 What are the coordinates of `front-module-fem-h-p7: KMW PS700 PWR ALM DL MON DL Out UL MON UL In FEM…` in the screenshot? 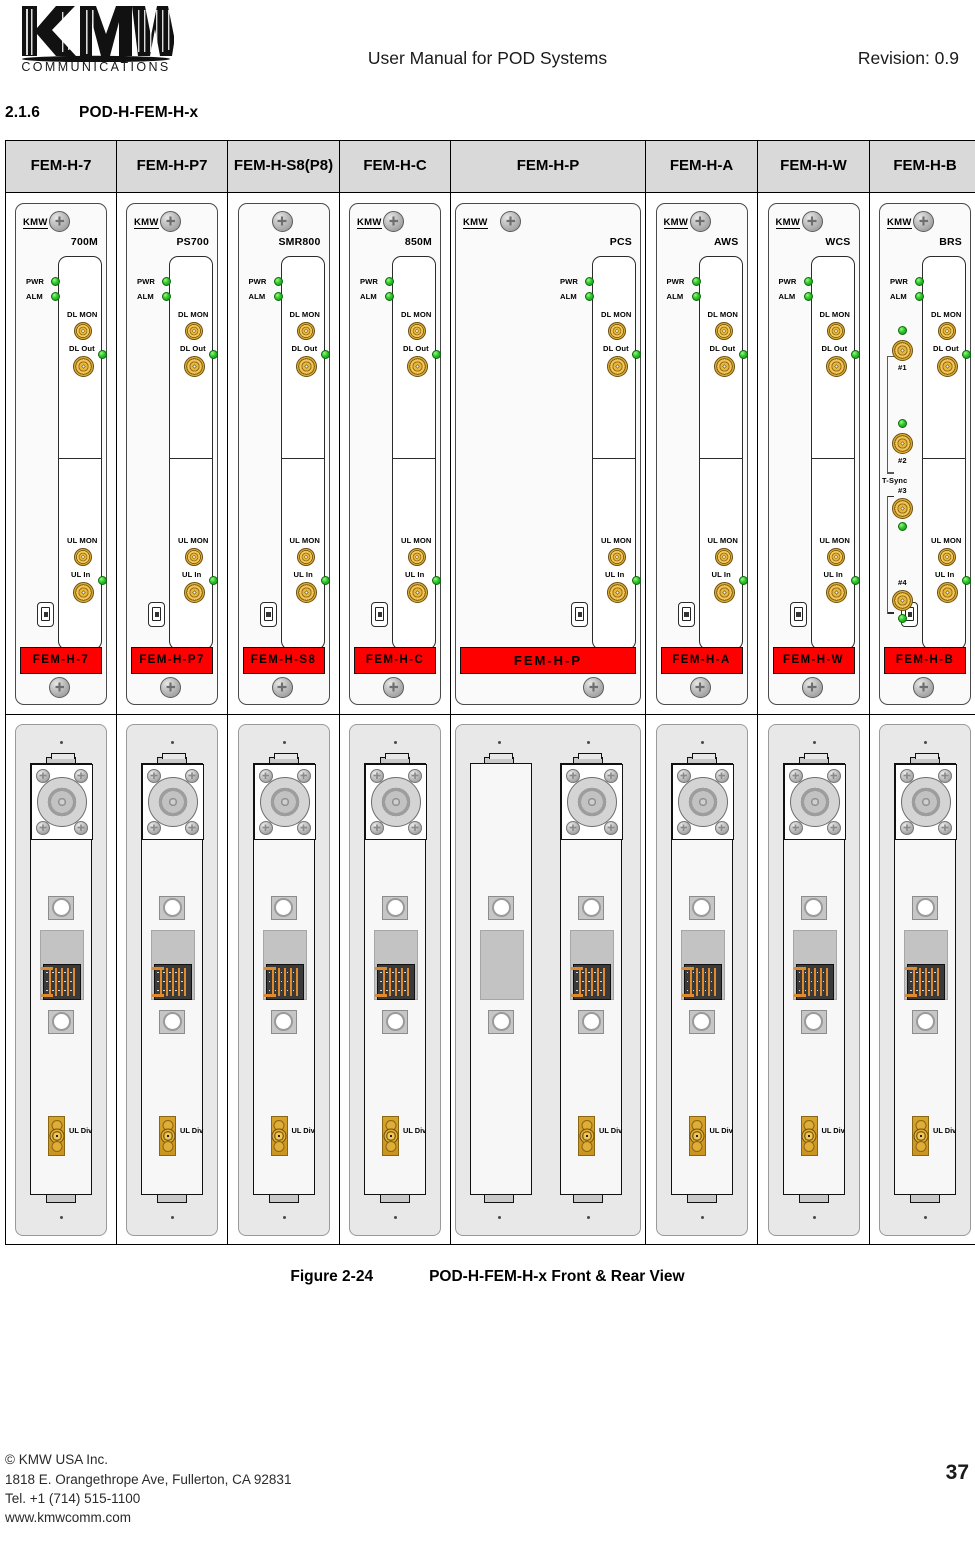 It's located at (172, 453).